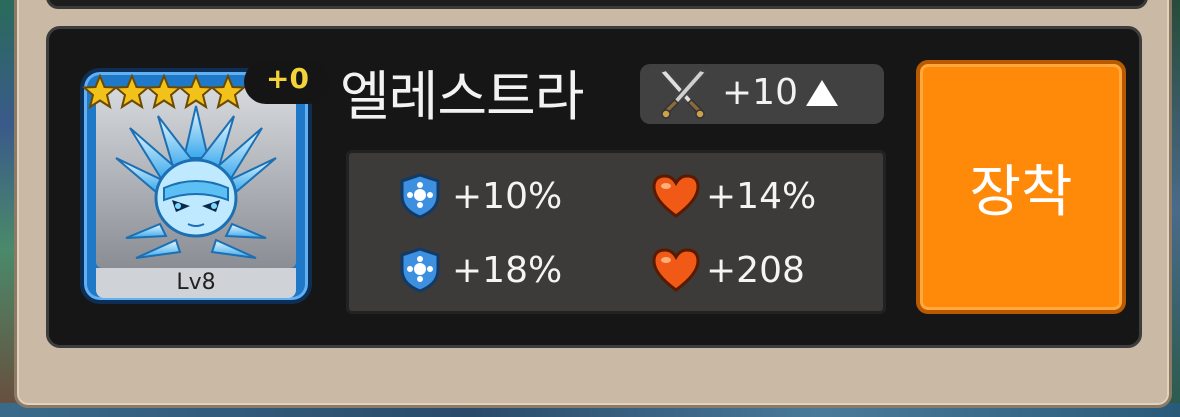 The height and width of the screenshot is (417, 1180). What do you see at coordinates (462, 96) in the screenshot?
I see `hero-name: 엘레스트라` at bounding box center [462, 96].